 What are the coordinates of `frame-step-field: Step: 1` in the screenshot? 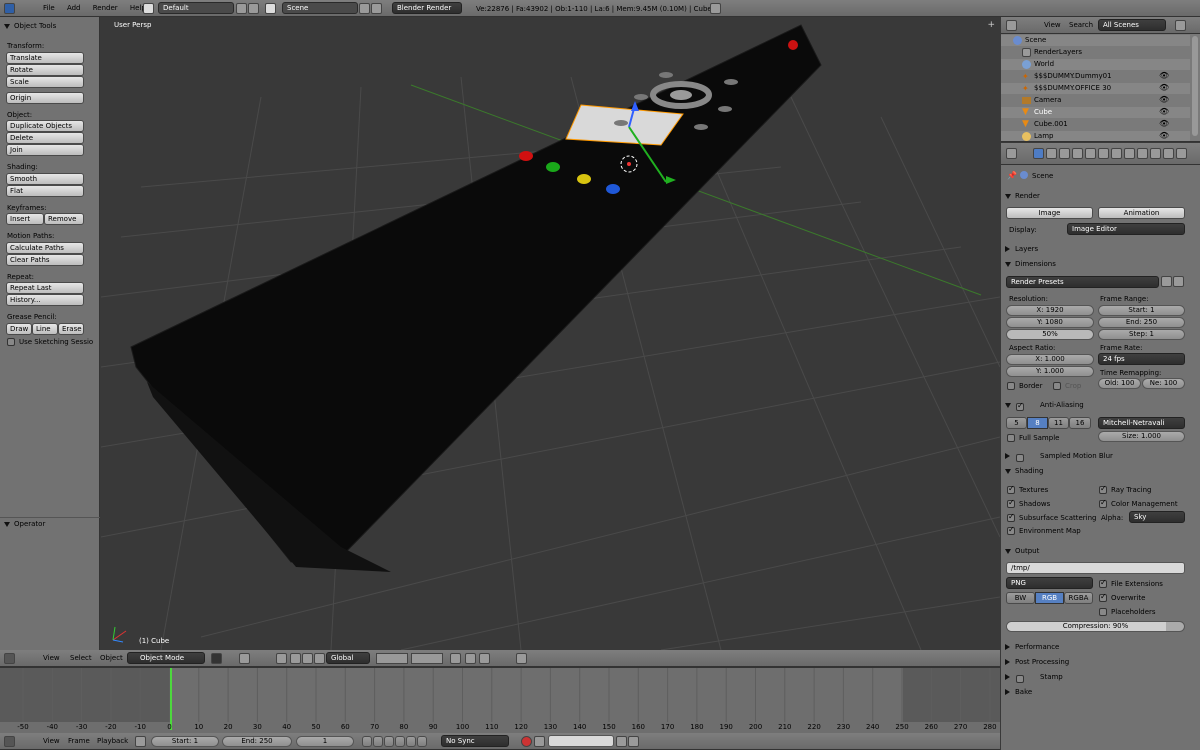 It's located at (1141, 334).